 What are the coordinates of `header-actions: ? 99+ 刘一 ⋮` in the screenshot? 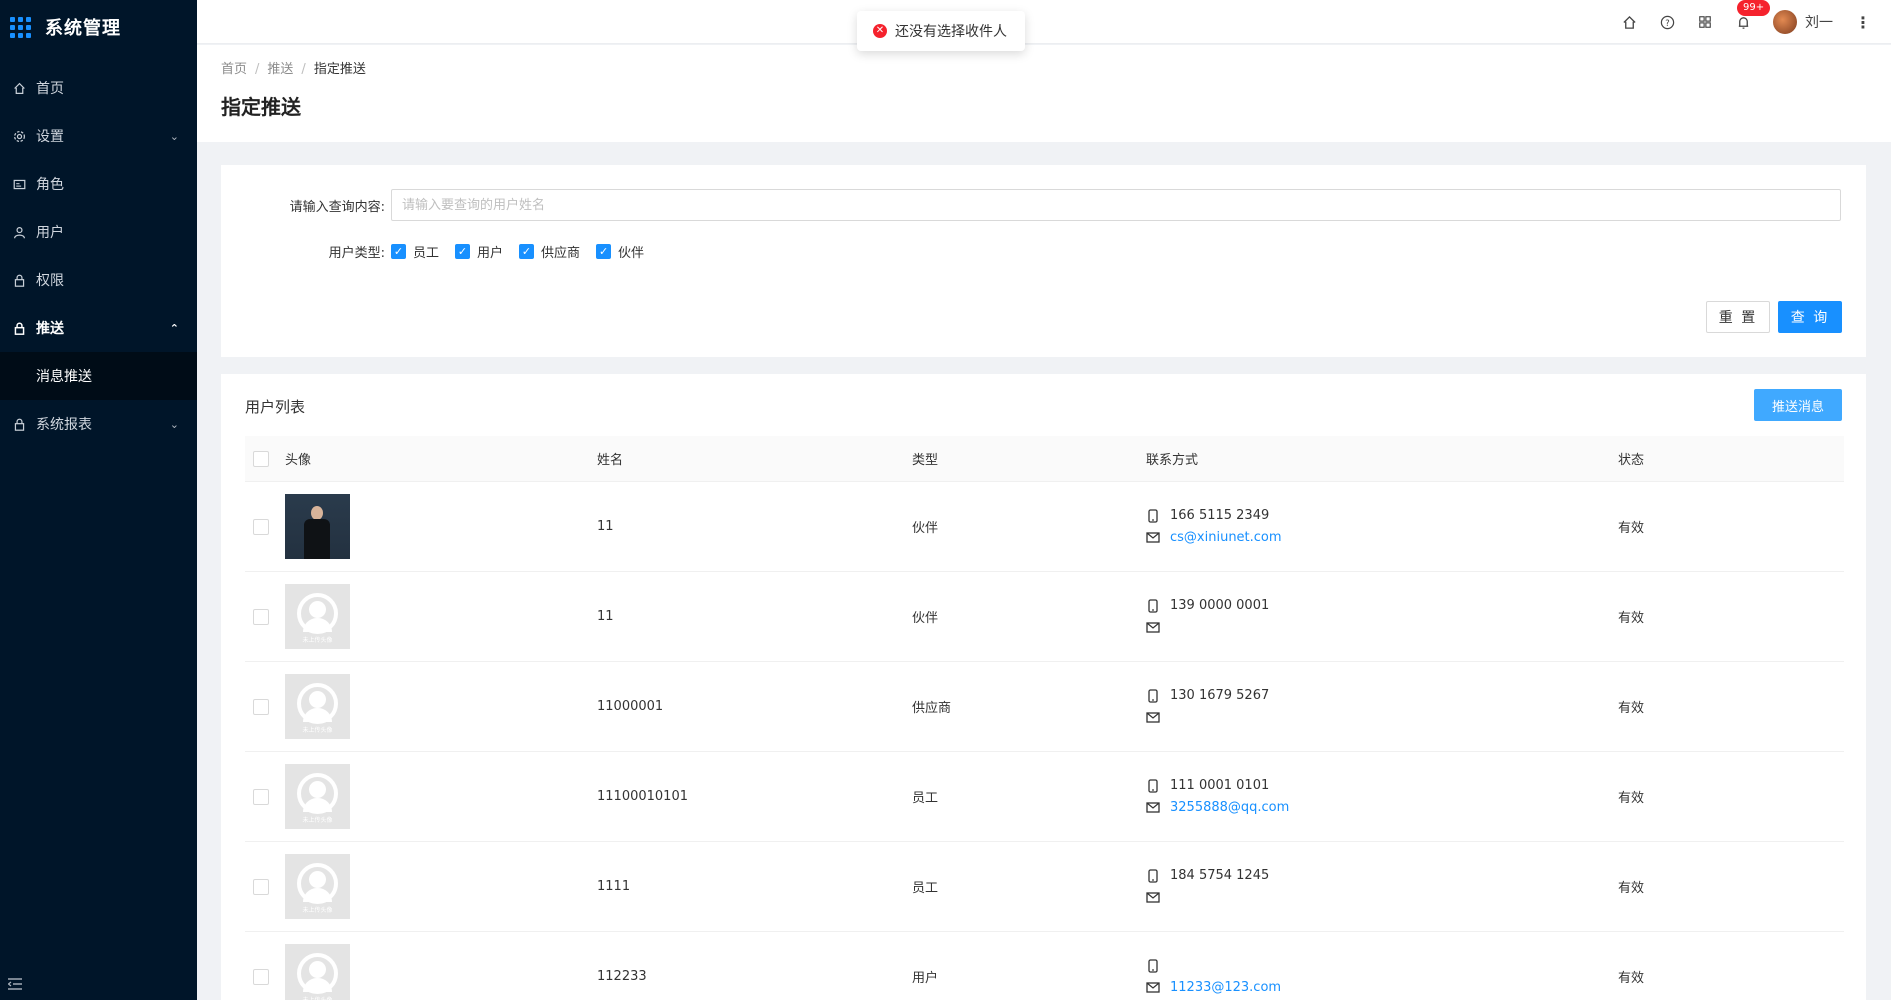 It's located at (1746, 22).